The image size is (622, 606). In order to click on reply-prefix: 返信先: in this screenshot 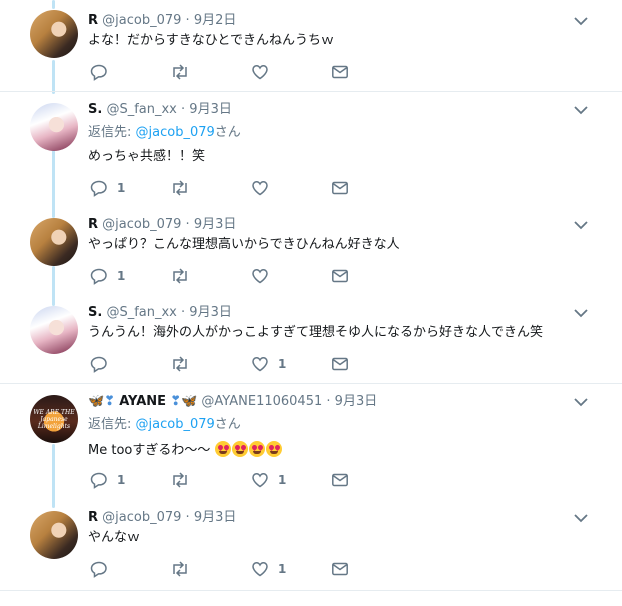, I will do `click(112, 424)`.